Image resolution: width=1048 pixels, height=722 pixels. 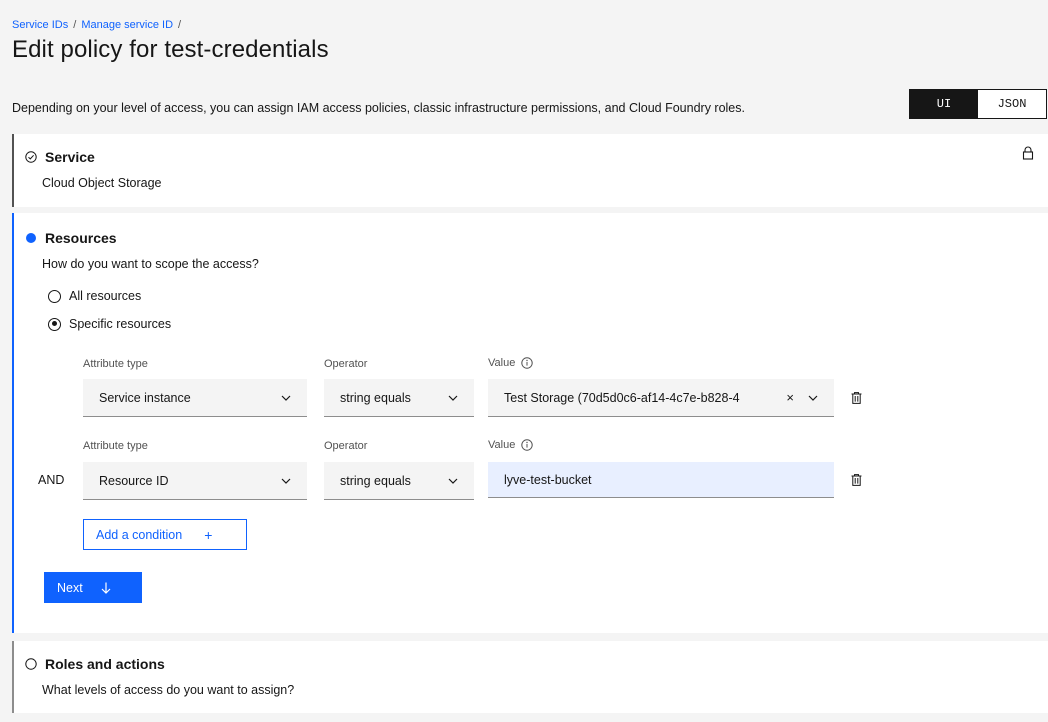 I want to click on checkmark-outline-icon, so click(x=31, y=157).